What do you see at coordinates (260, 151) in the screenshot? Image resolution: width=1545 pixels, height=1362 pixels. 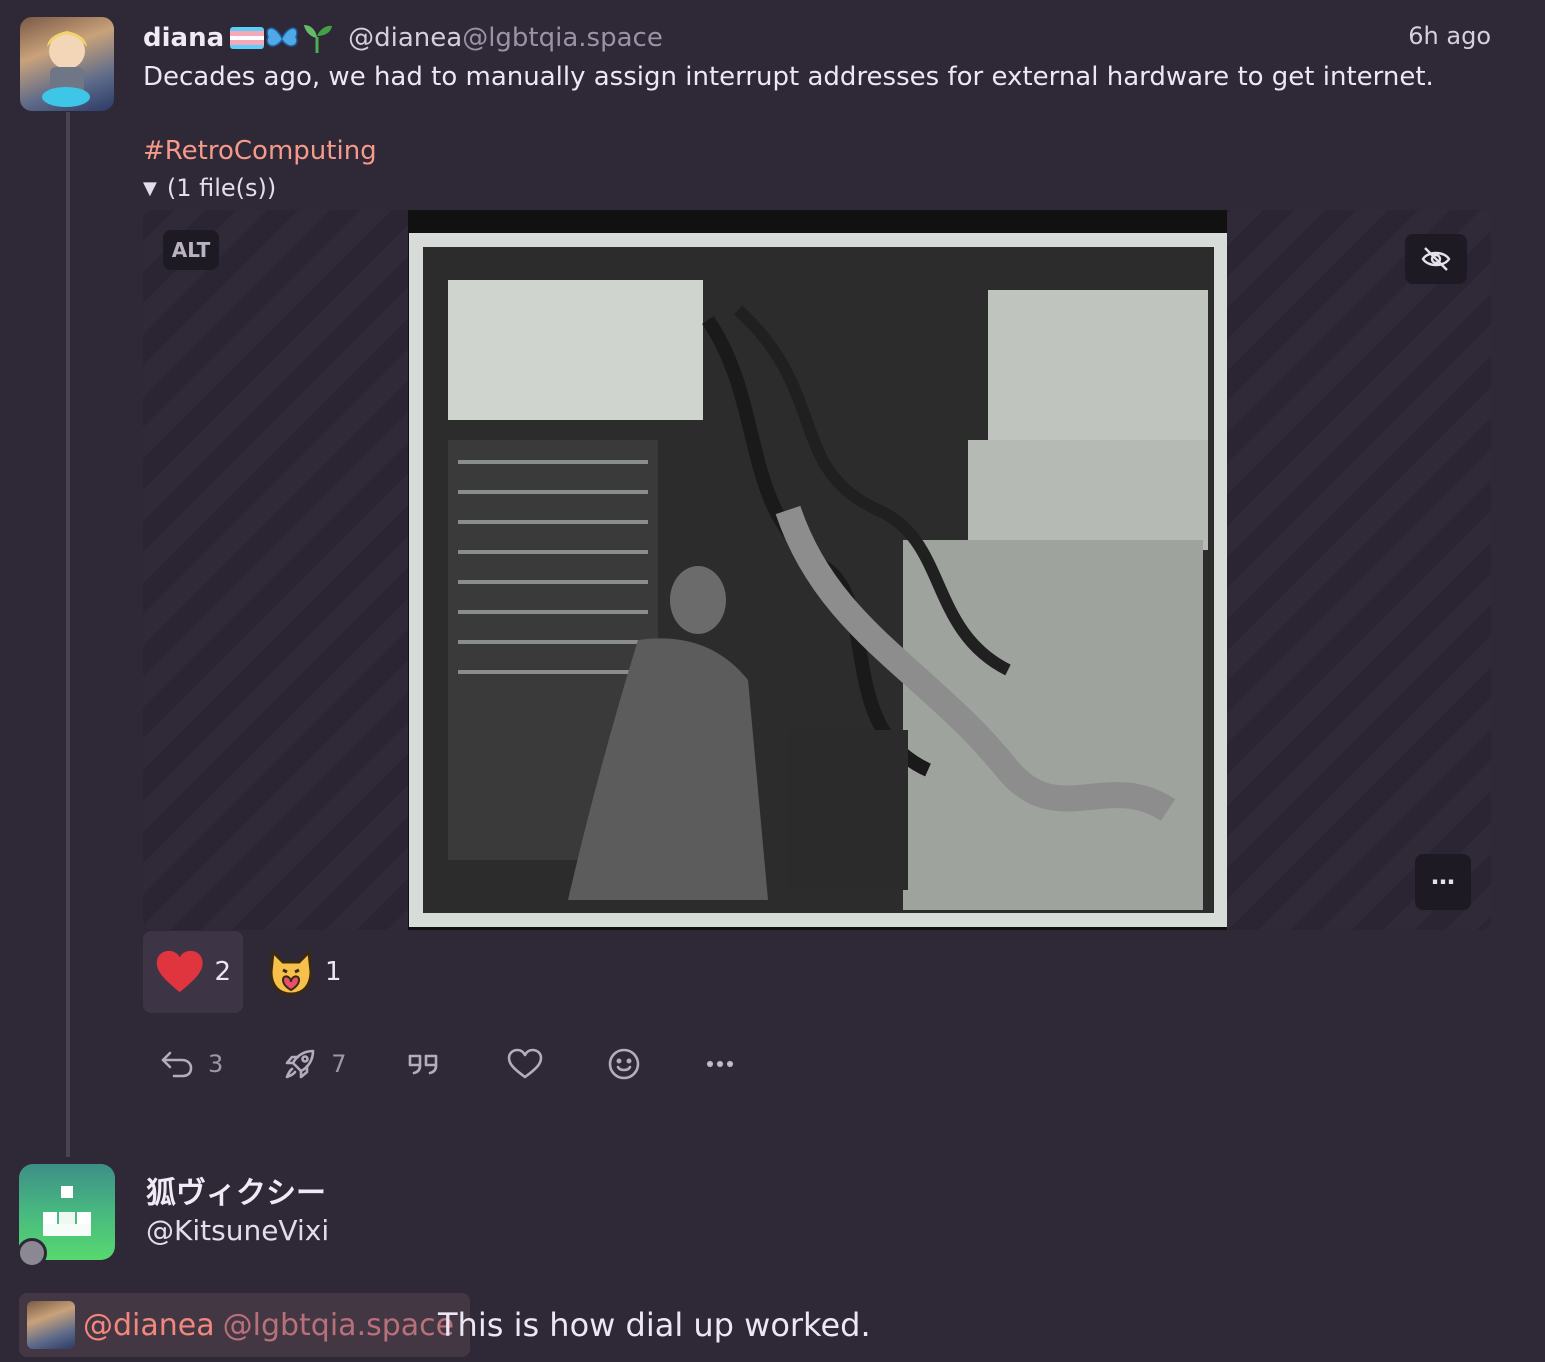 I see `hashtag-link: #RetroComputing` at bounding box center [260, 151].